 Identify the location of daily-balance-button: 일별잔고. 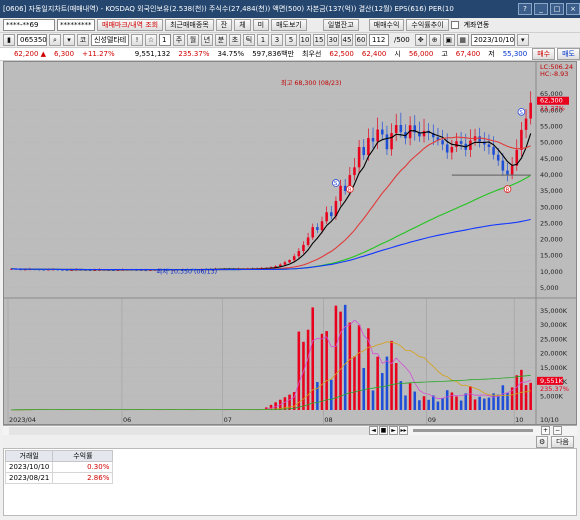
(340, 25).